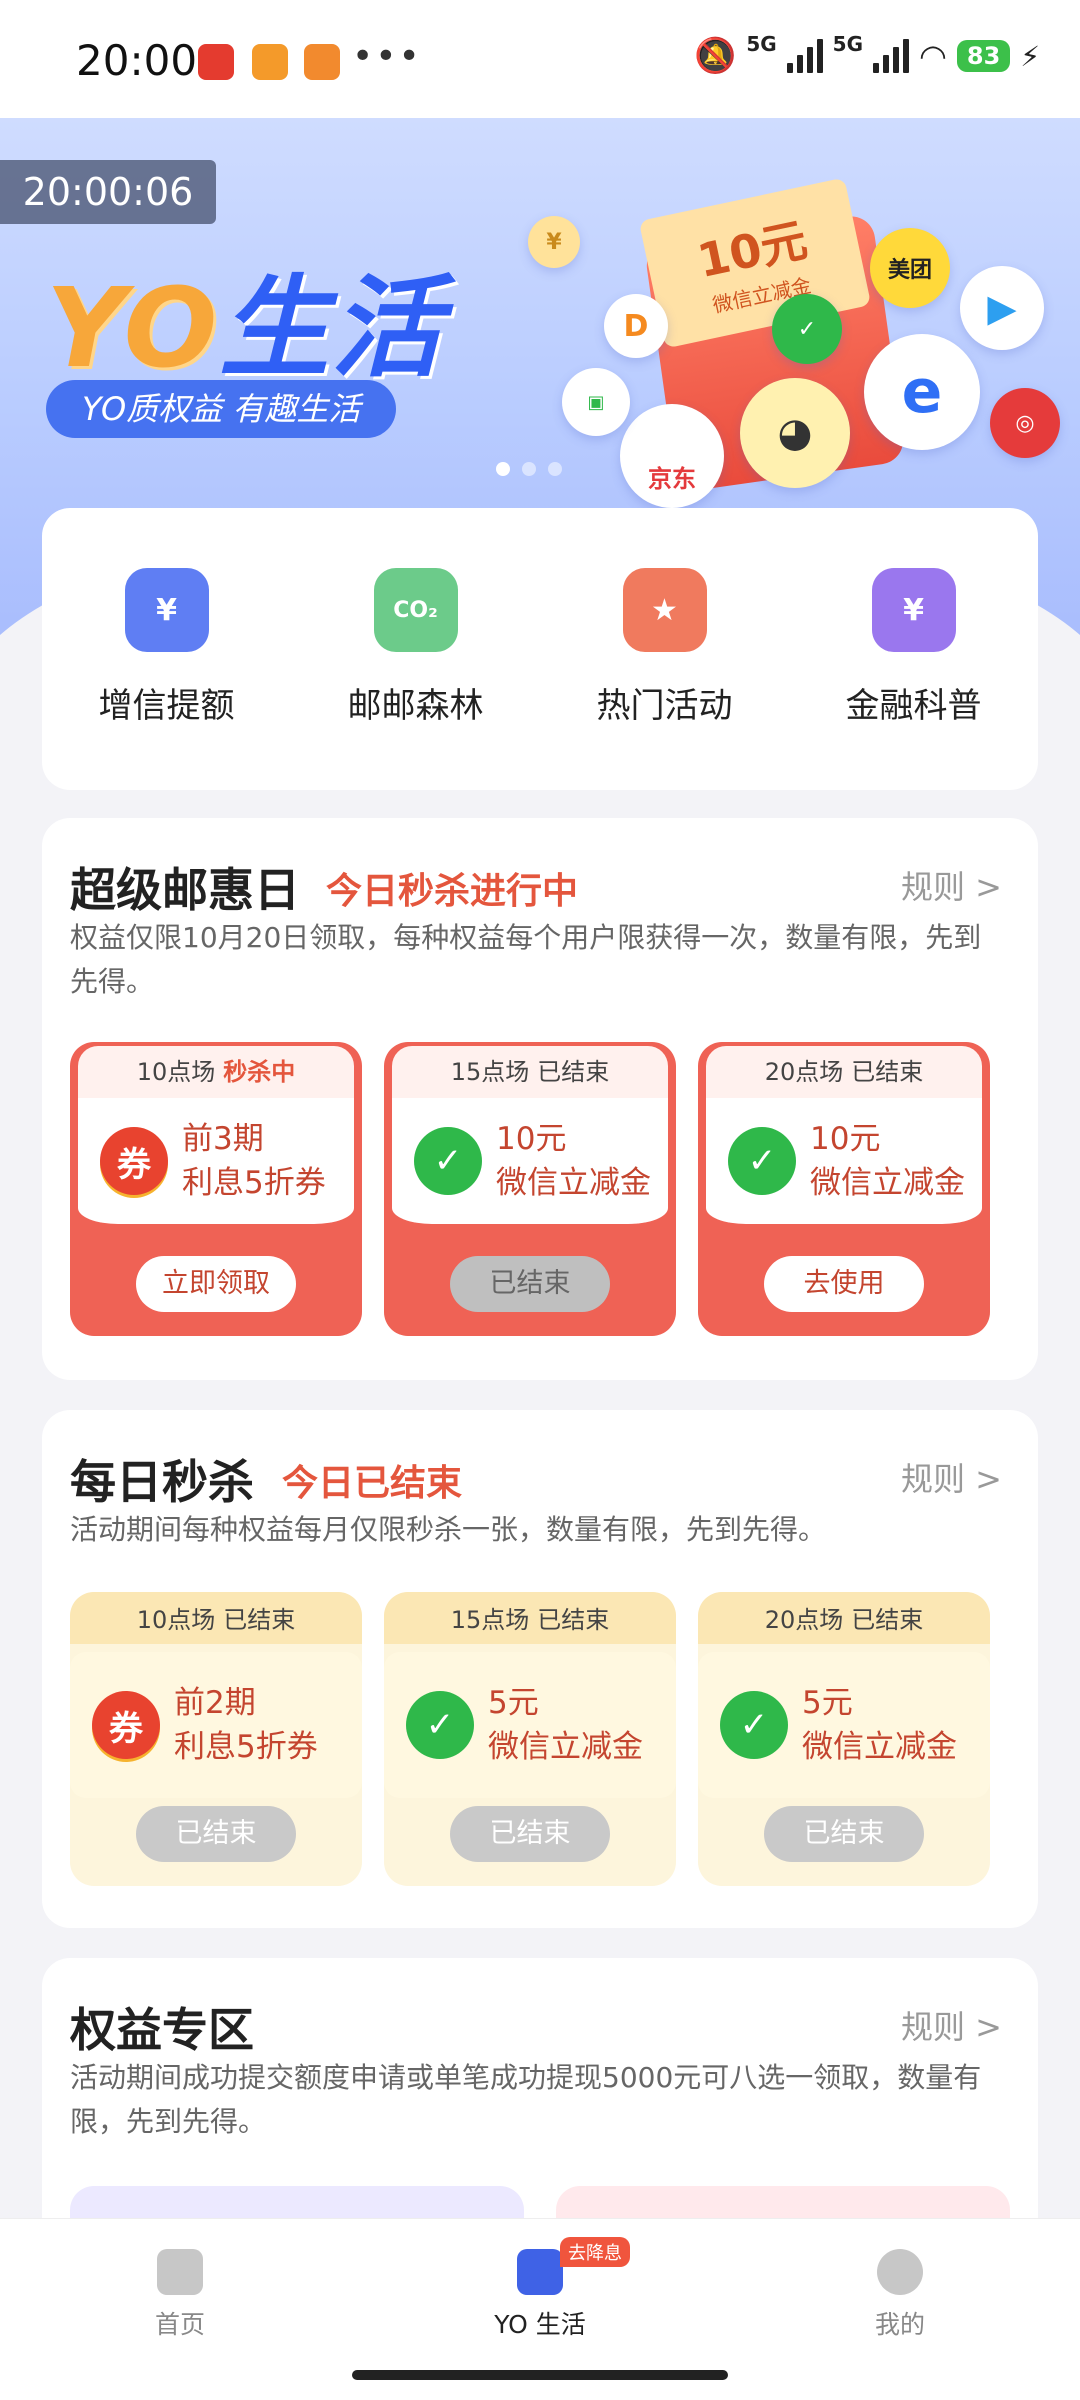 Image resolution: width=1080 pixels, height=2400 pixels. I want to click on section-description: 权益仅限10月20日领取，每种权益每个用户限获得一次，数量有限，先到先得。, so click(526, 959).